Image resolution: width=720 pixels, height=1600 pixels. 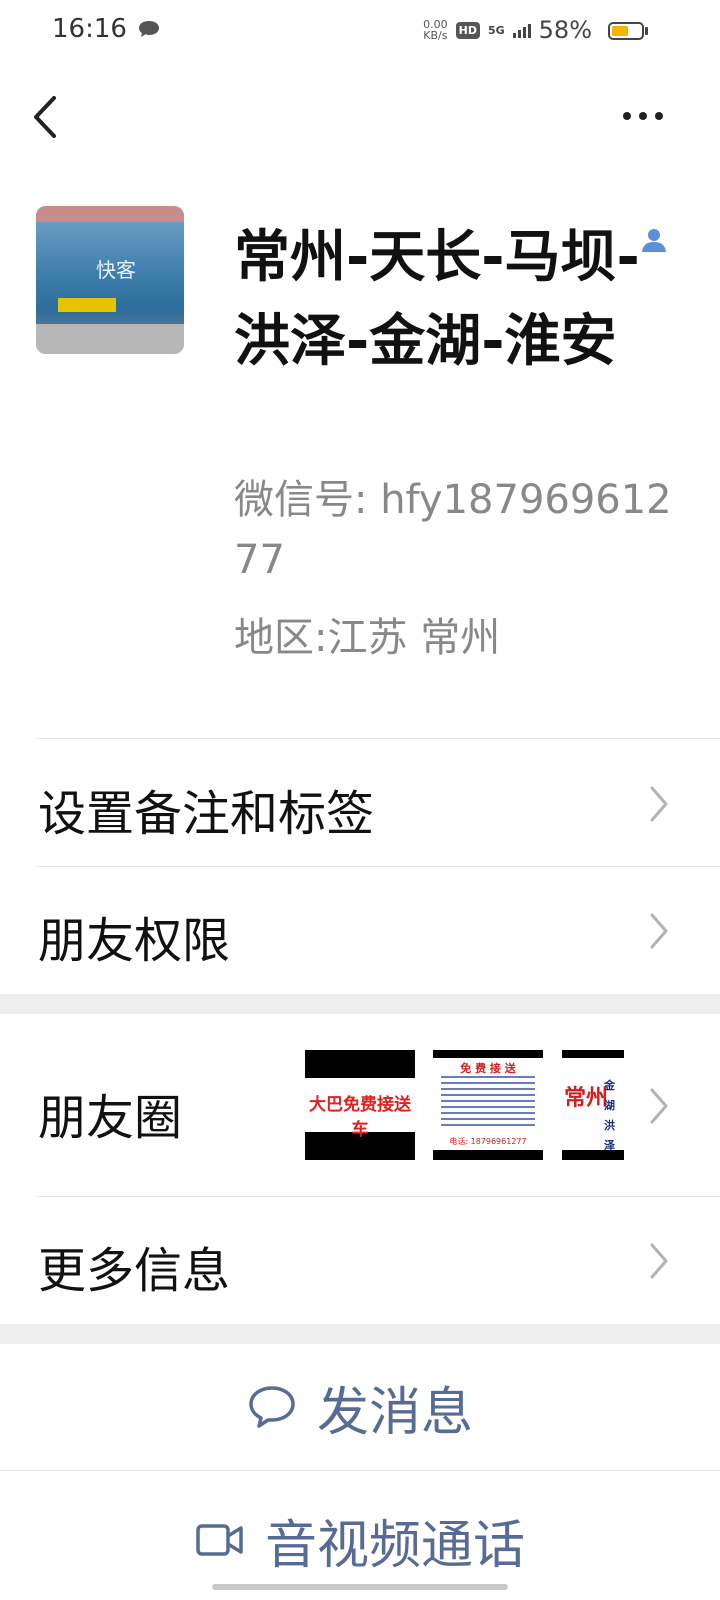 I want to click on send-message-button: 发消息, so click(x=360, y=1407).